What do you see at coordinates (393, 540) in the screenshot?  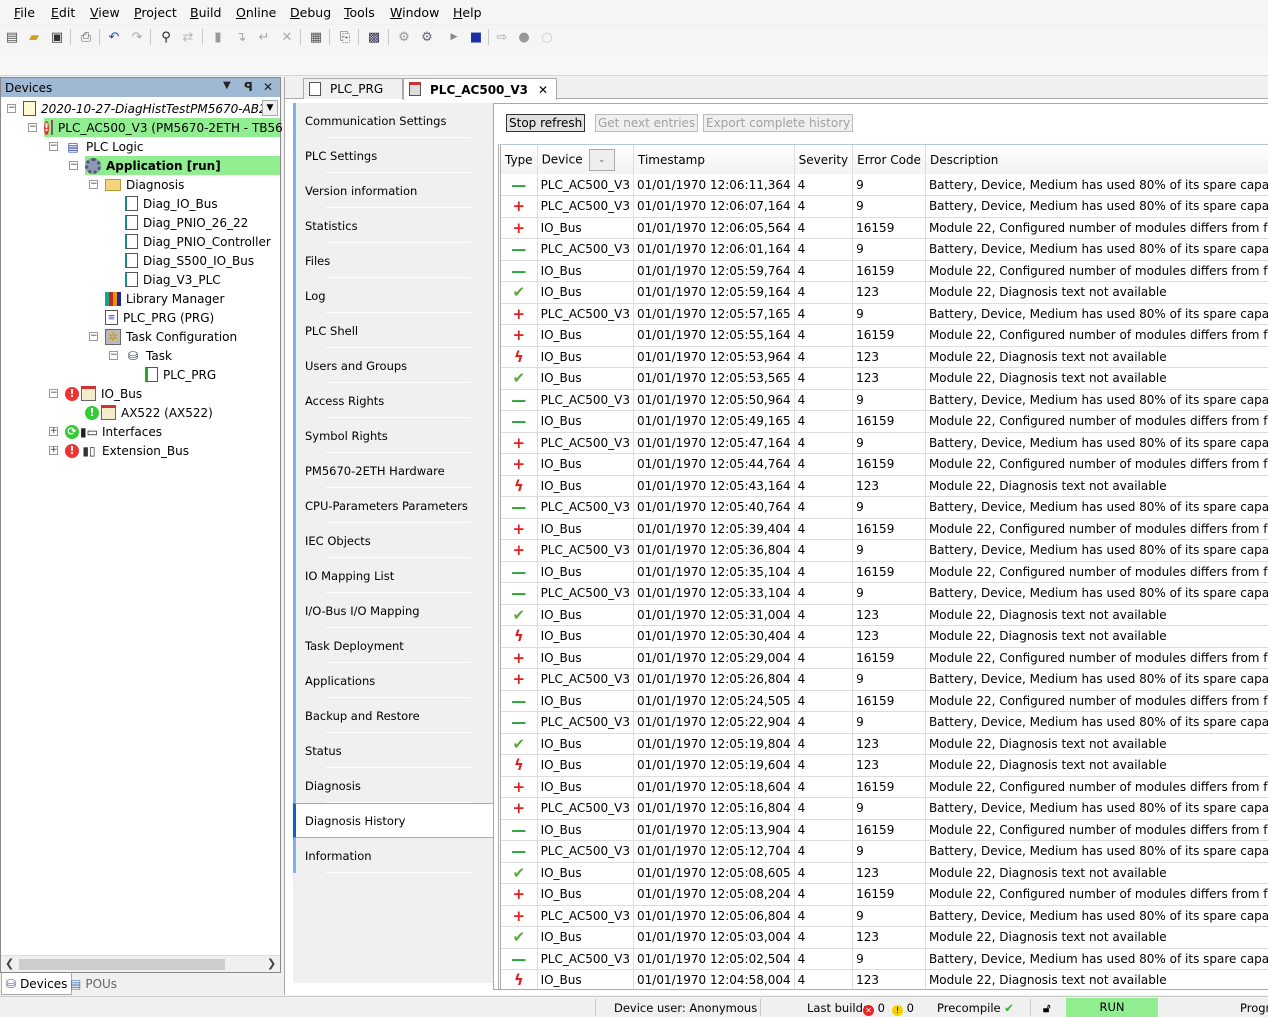 I see `nav-item-iec-objects: IEC Objects` at bounding box center [393, 540].